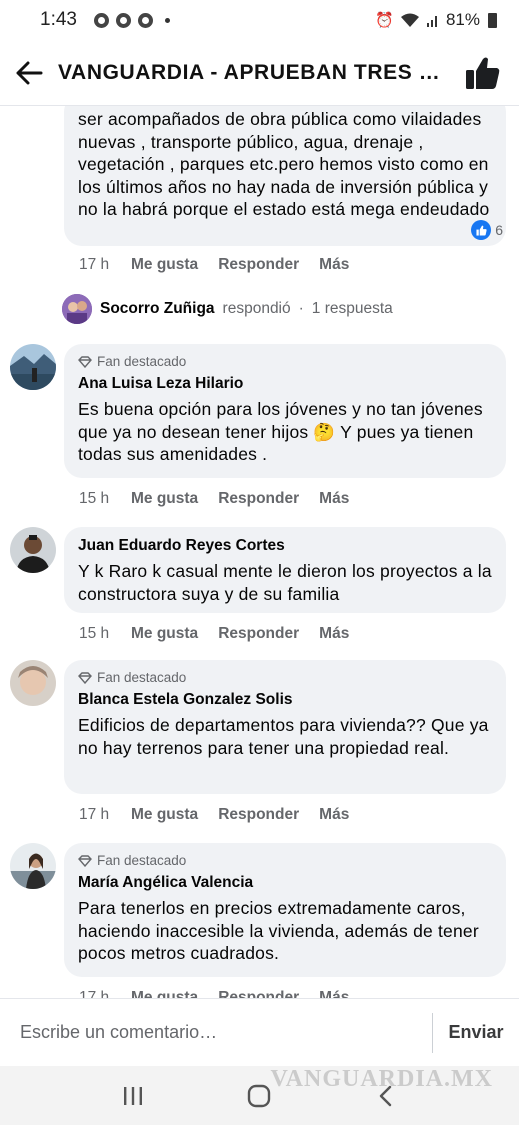  I want to click on recent-apps-button, so click(133, 1096).